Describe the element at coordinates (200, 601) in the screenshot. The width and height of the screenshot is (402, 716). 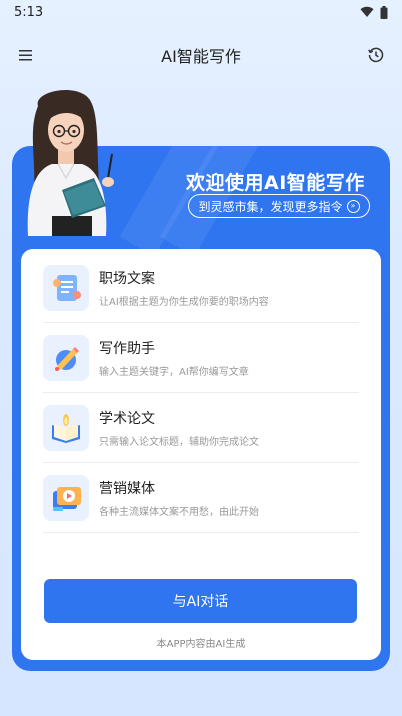
I see `chat-with-ai-button: 与AI对话` at that location.